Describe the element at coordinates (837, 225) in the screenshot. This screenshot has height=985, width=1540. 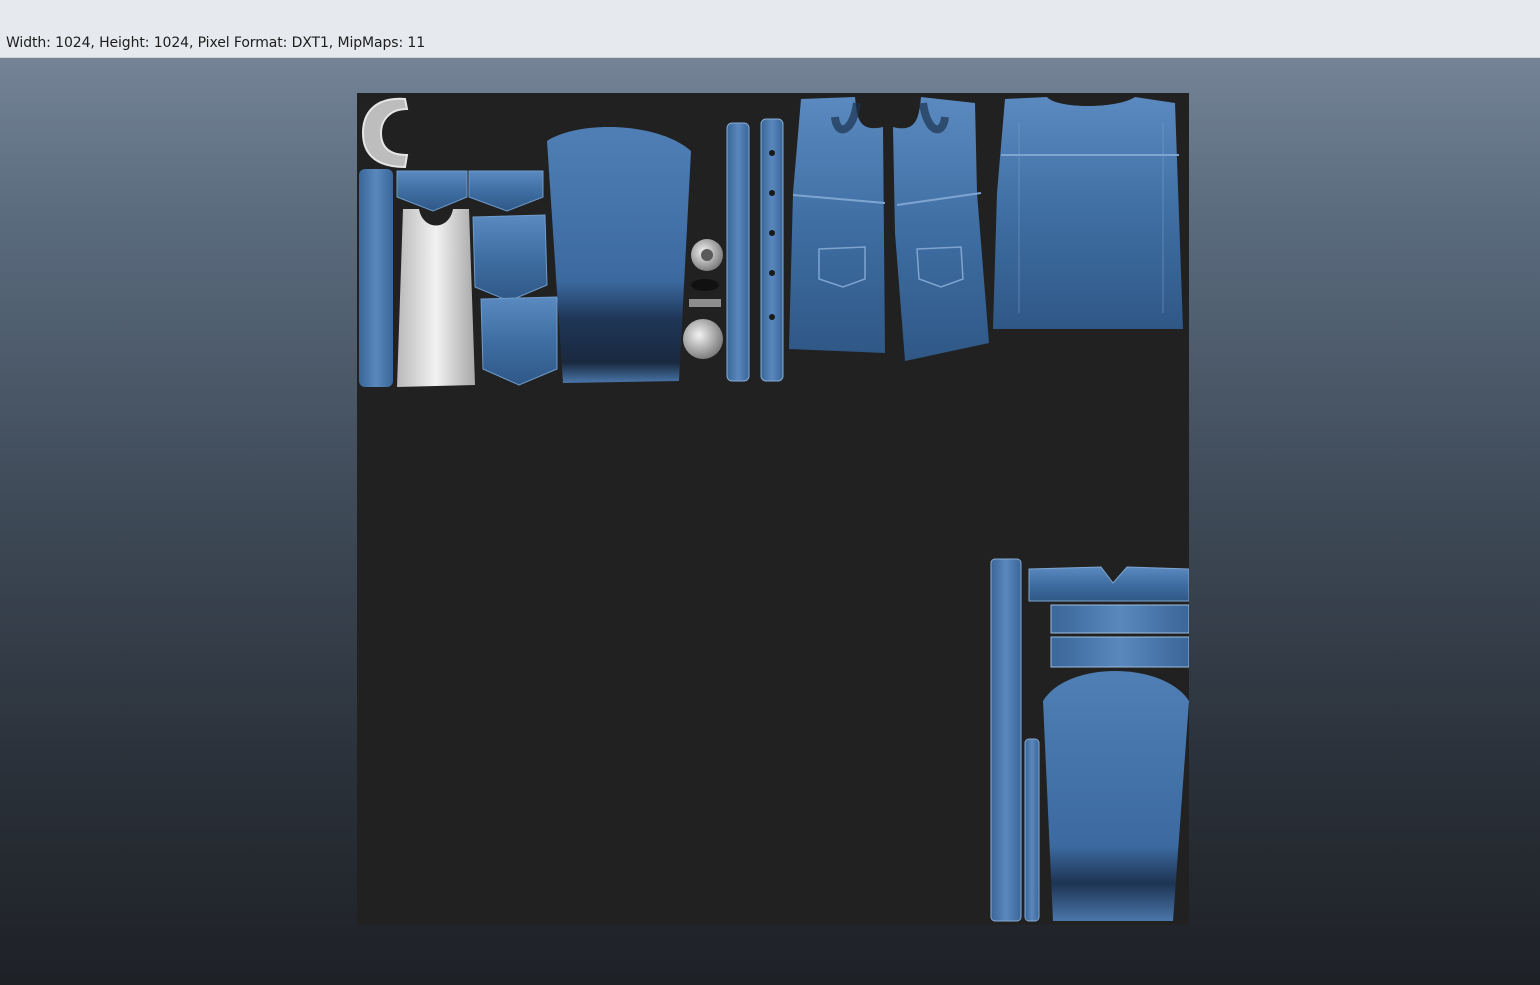
I see `vest-front-left` at that location.